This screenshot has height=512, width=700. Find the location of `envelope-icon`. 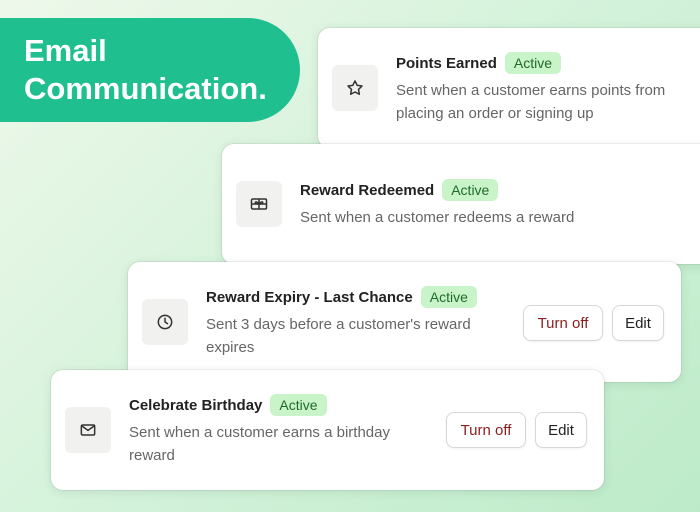

envelope-icon is located at coordinates (88, 430).